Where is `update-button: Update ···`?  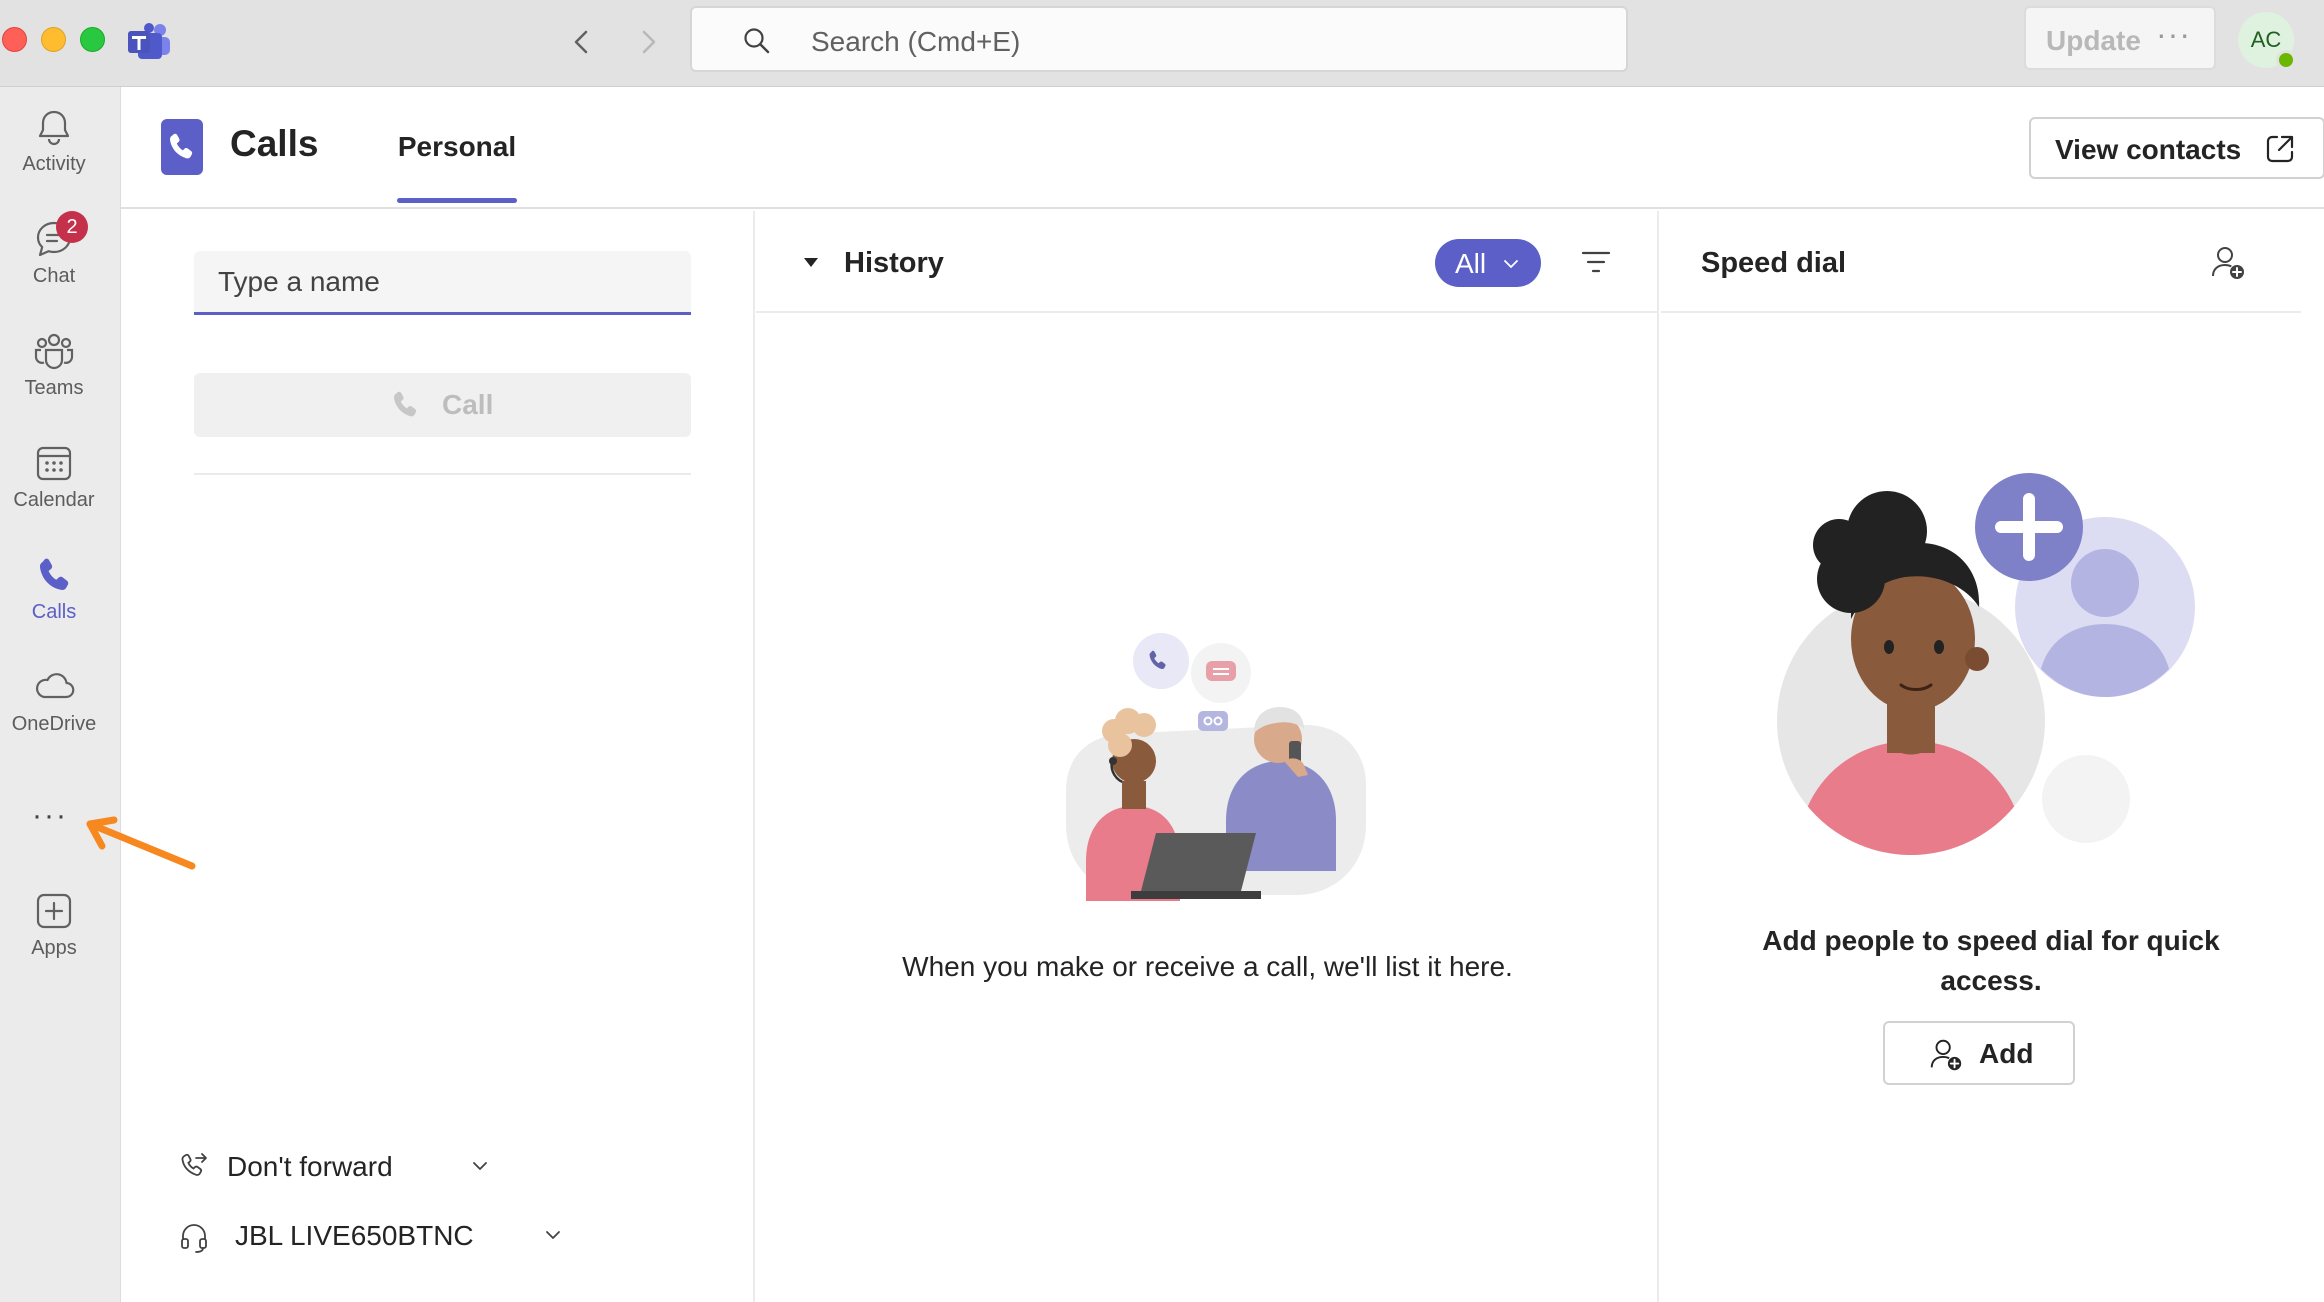 update-button: Update ··· is located at coordinates (2120, 38).